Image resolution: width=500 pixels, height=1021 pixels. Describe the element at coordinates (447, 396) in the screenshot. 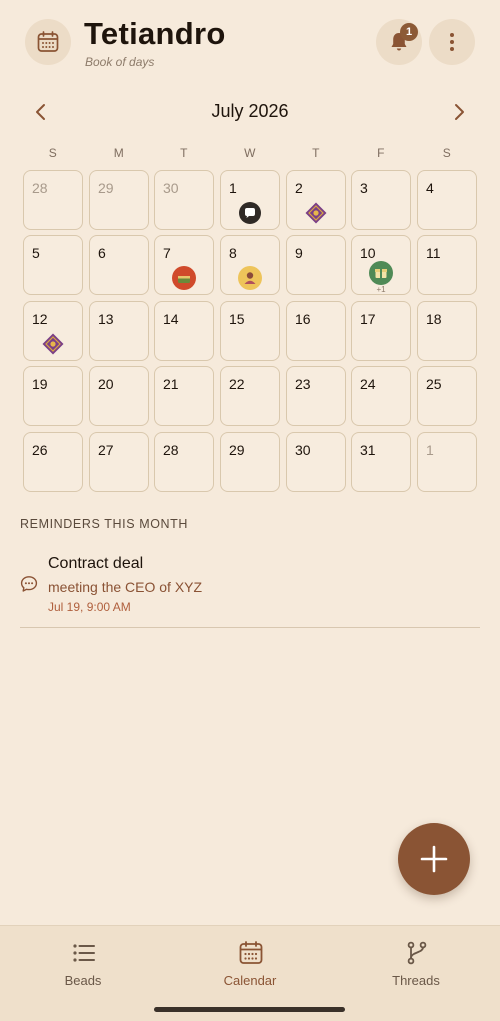

I see `calendar-day-cell: 25` at that location.